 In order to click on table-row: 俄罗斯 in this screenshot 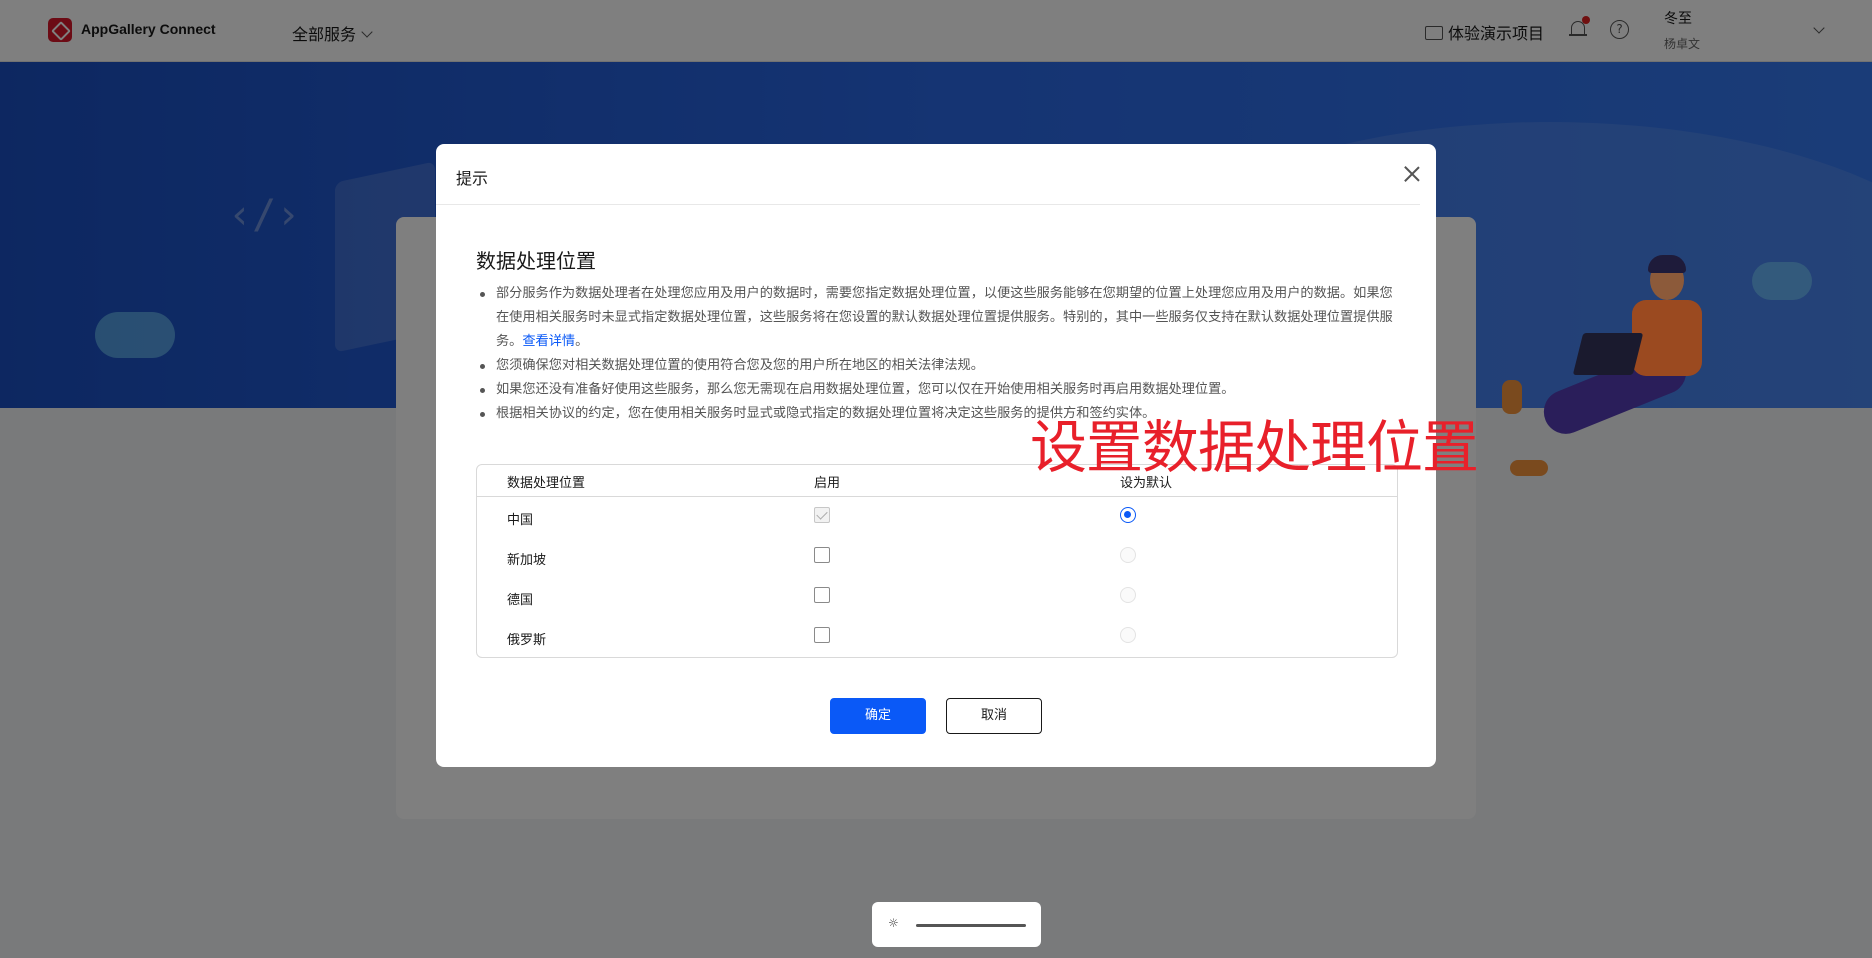, I will do `click(937, 637)`.